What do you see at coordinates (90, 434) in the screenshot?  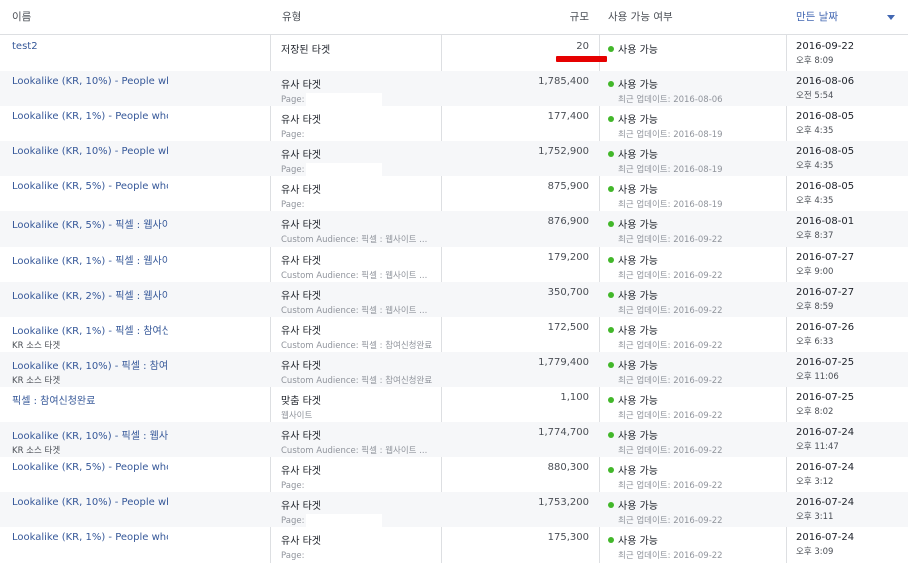 I see `audience-name-link: Lookalike (KR, 10%) - 픽셀 : 웹사이트` at bounding box center [90, 434].